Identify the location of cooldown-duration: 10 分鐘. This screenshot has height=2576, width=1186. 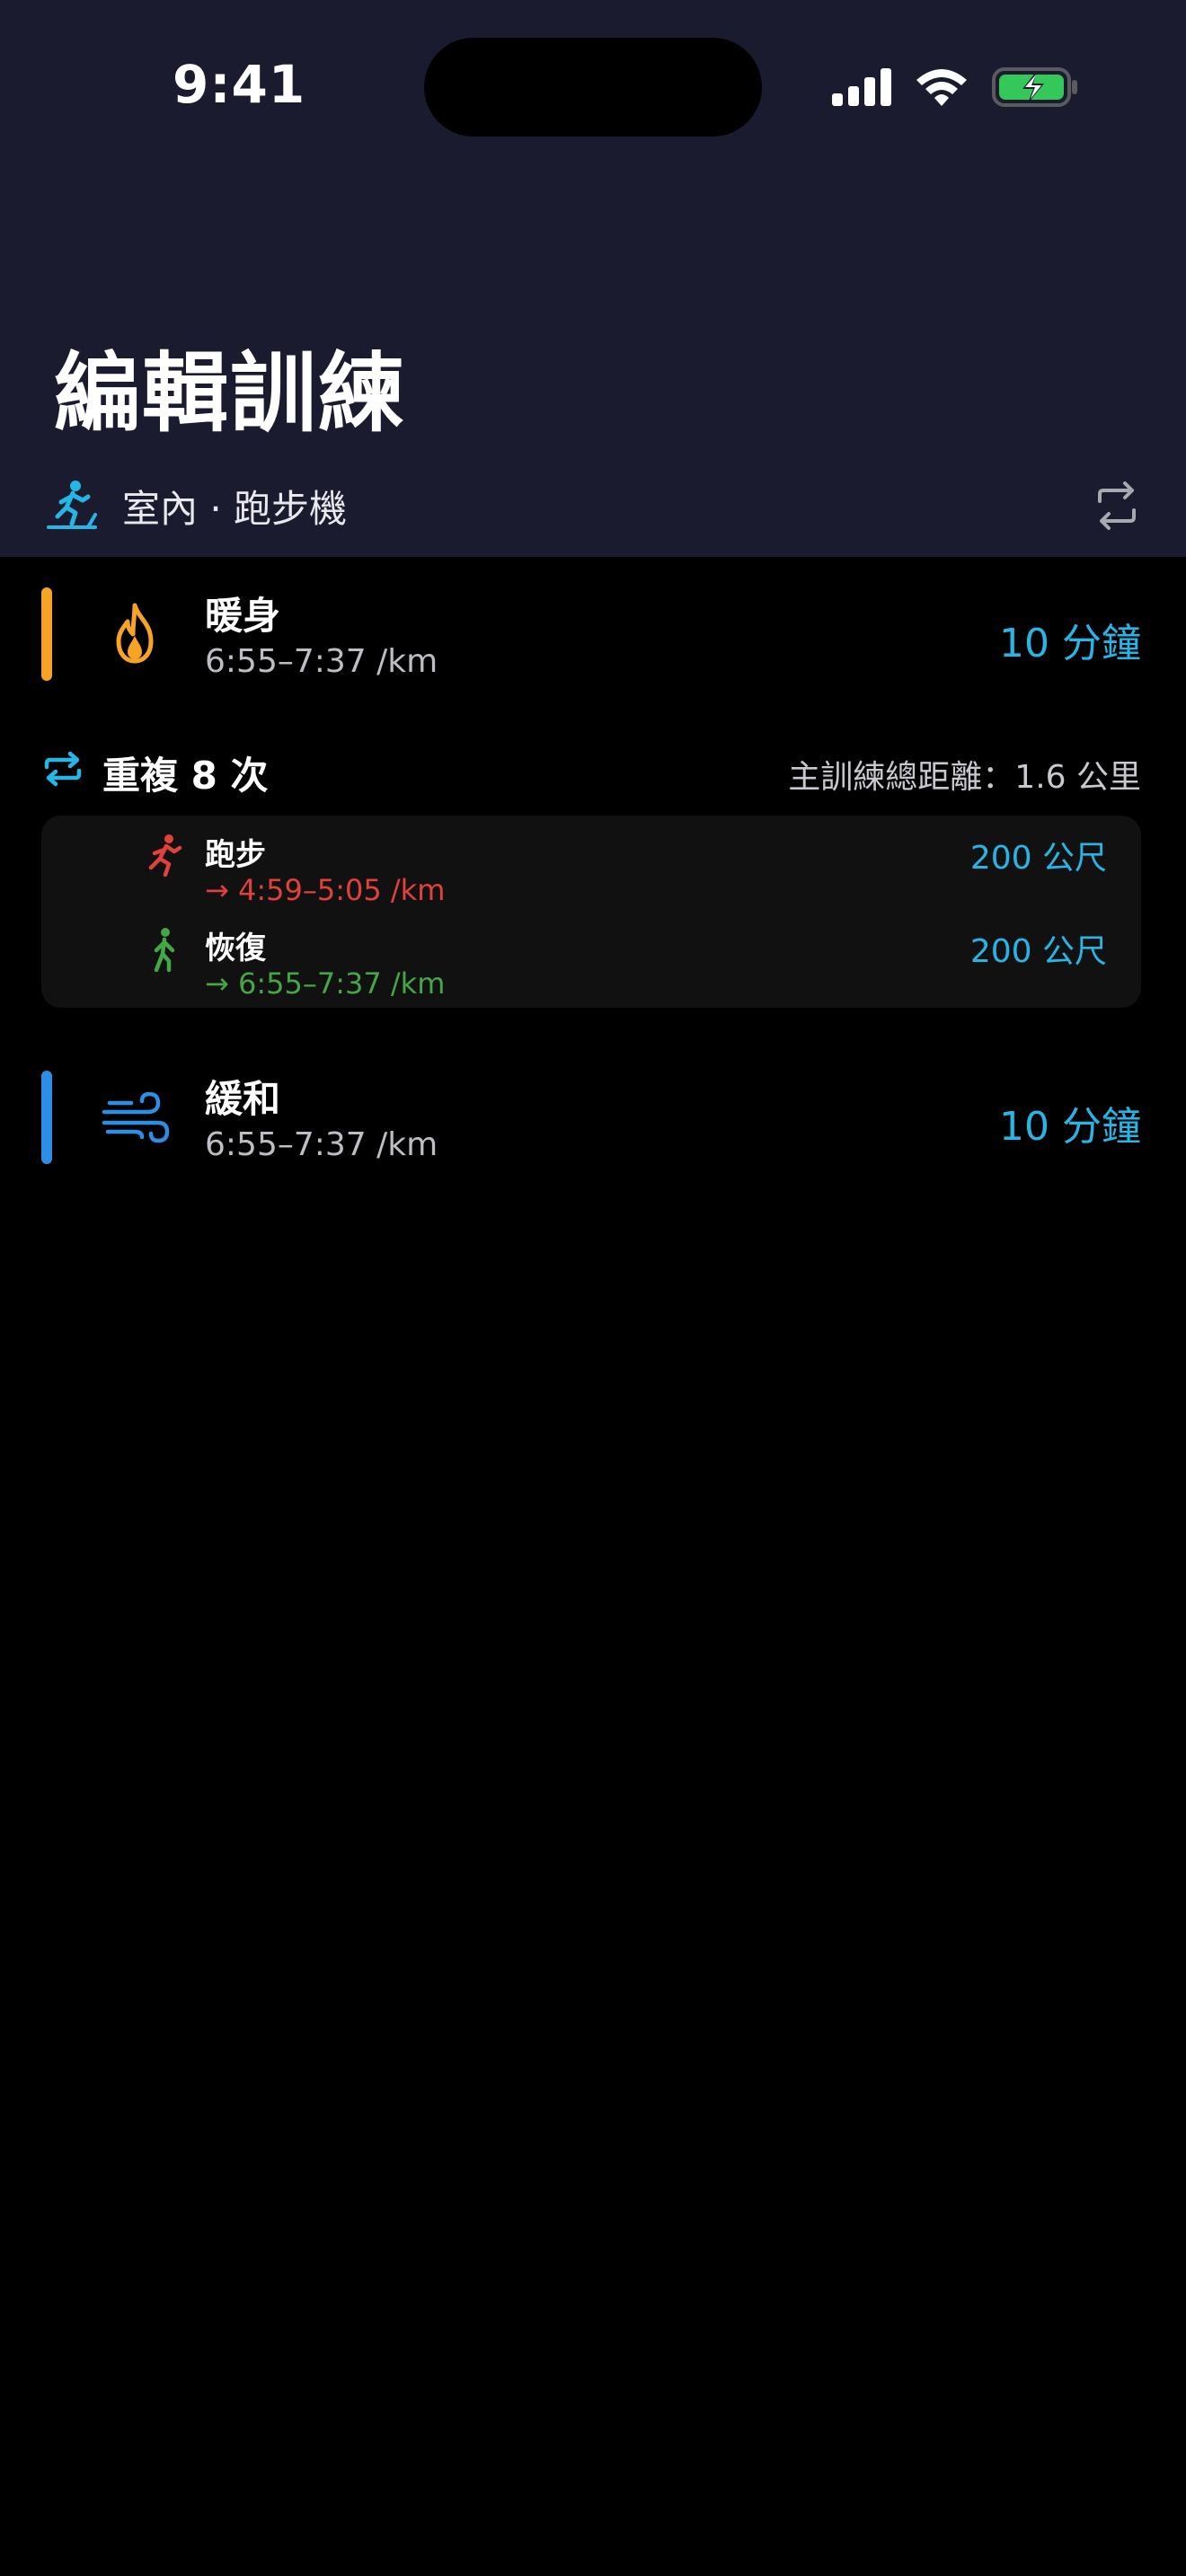
(1070, 1122).